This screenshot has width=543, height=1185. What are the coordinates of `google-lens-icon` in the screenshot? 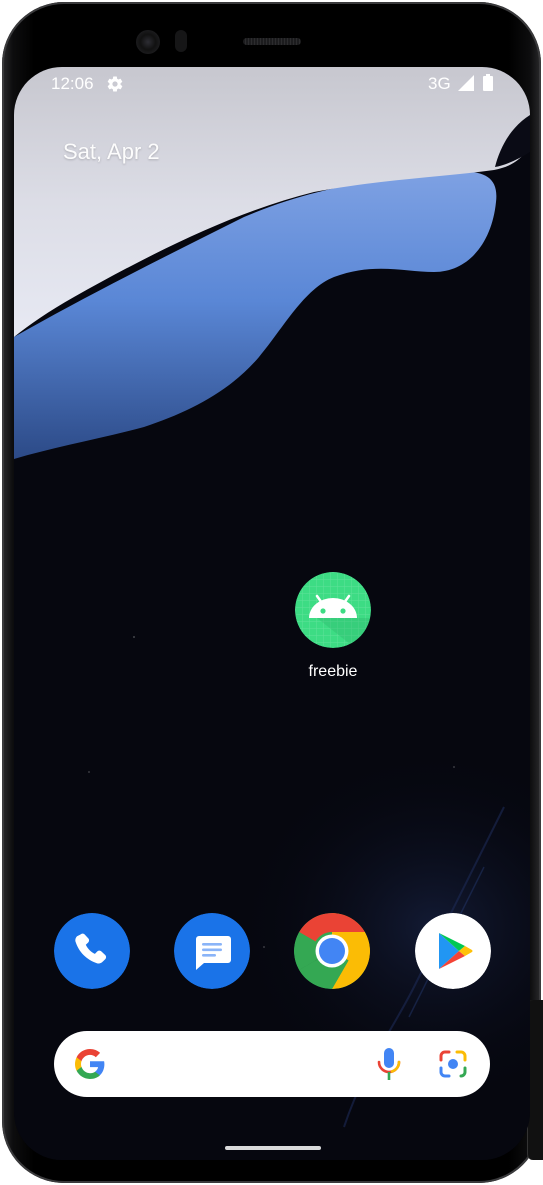 It's located at (453, 1064).